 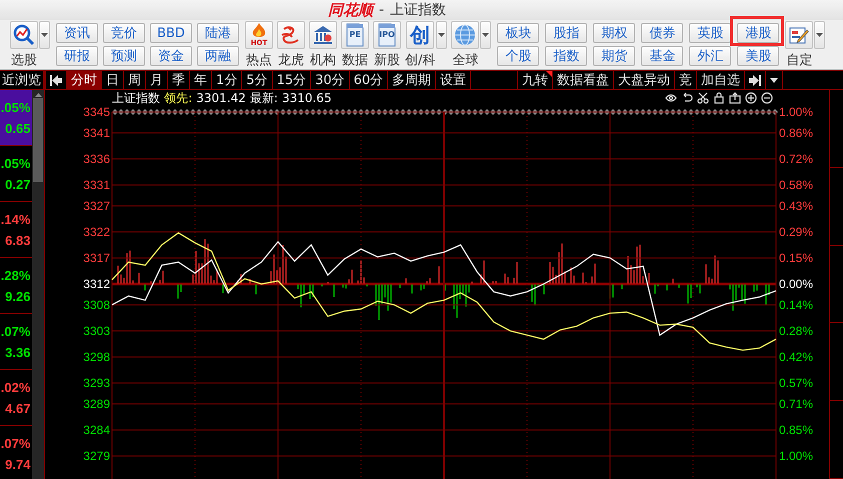 What do you see at coordinates (97, 257) in the screenshot?
I see `price-axis-label: 3317` at bounding box center [97, 257].